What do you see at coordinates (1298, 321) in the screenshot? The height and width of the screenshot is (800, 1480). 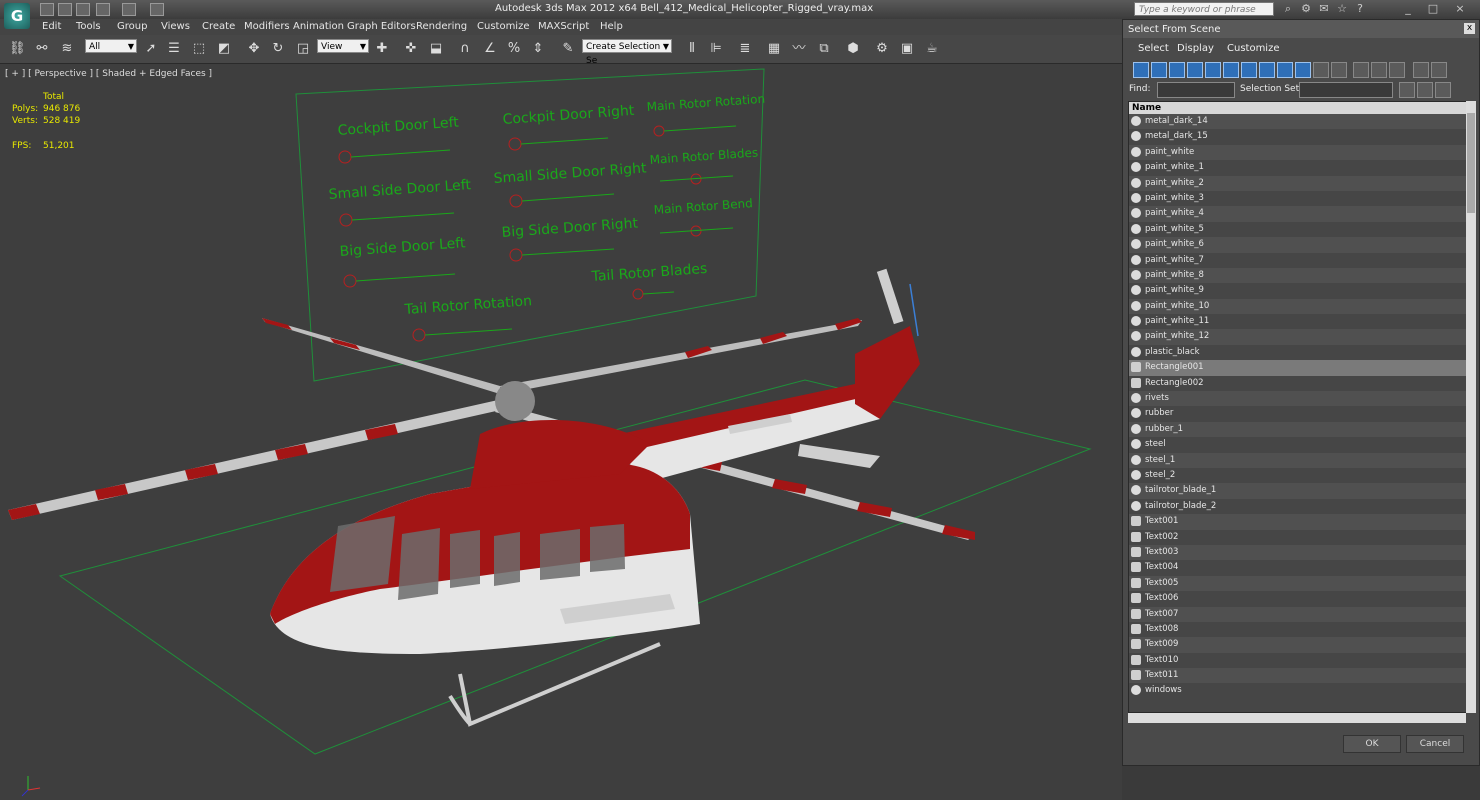 I see `list-item: paint_white_11` at bounding box center [1298, 321].